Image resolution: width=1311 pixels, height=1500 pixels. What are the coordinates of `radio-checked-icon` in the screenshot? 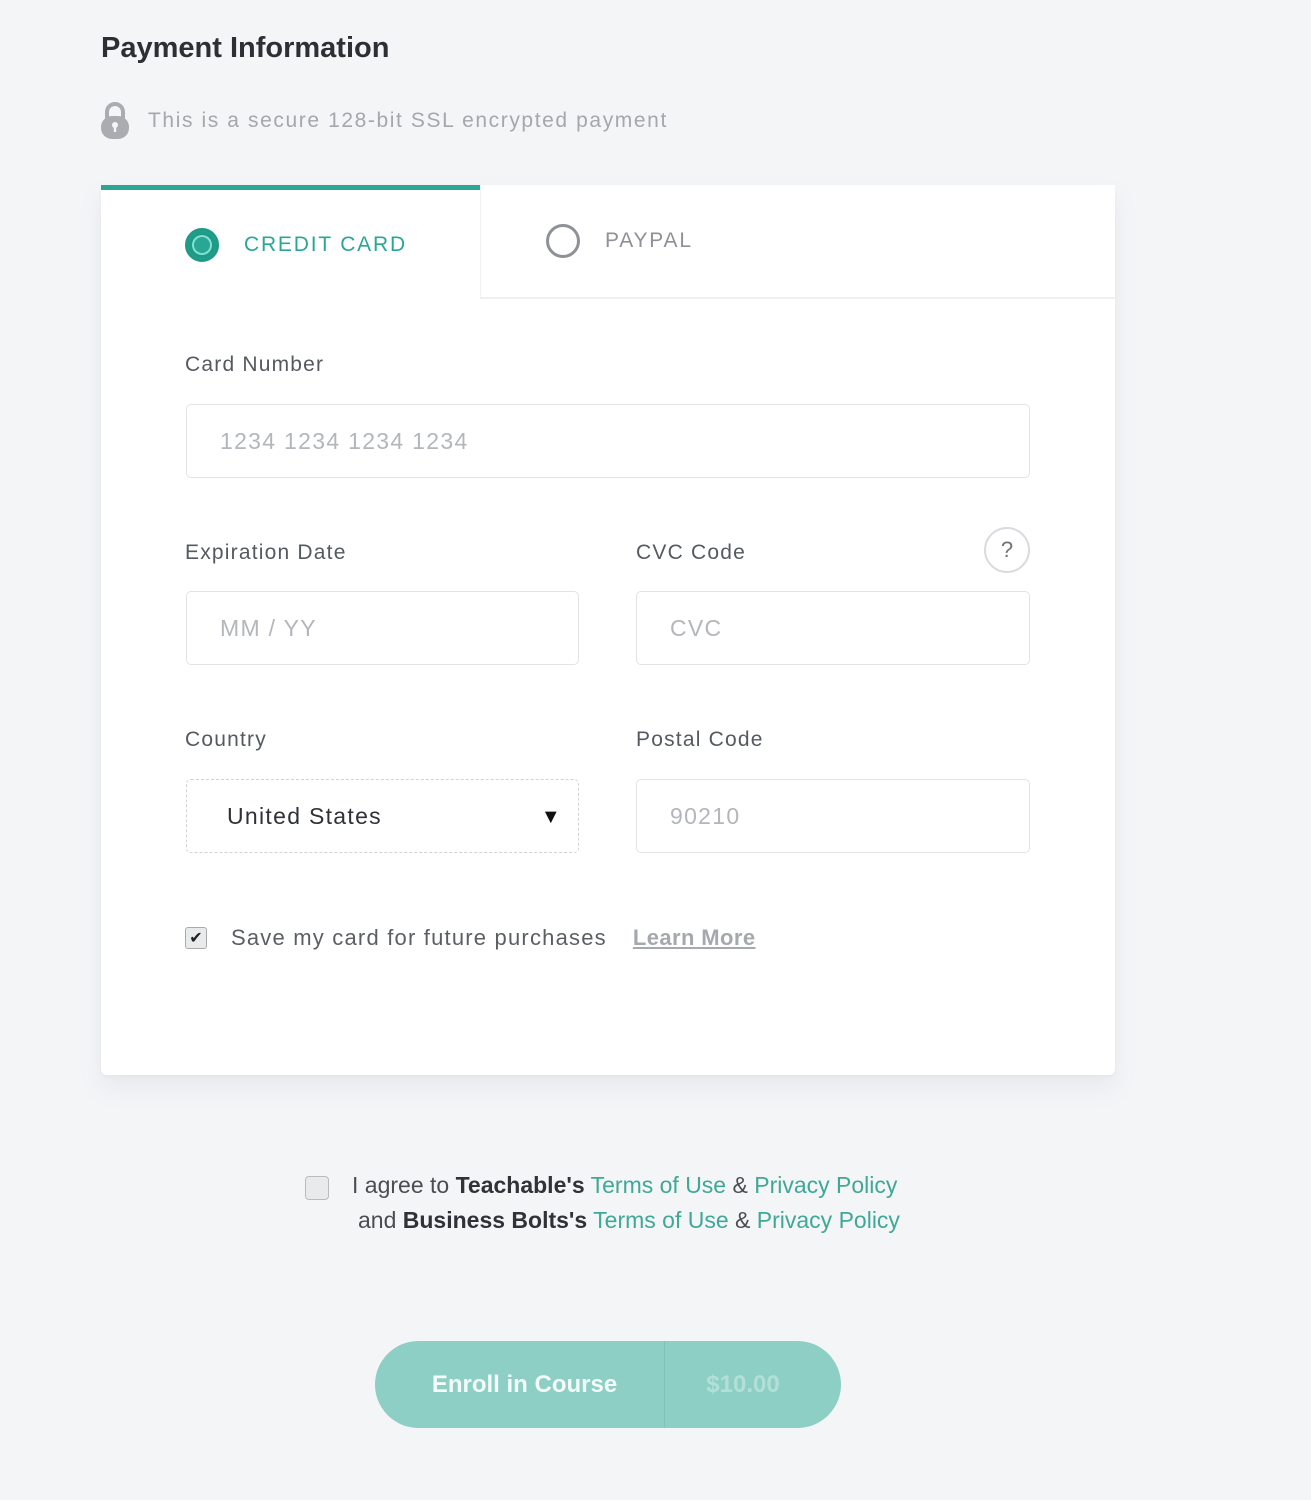 It's located at (202, 244).